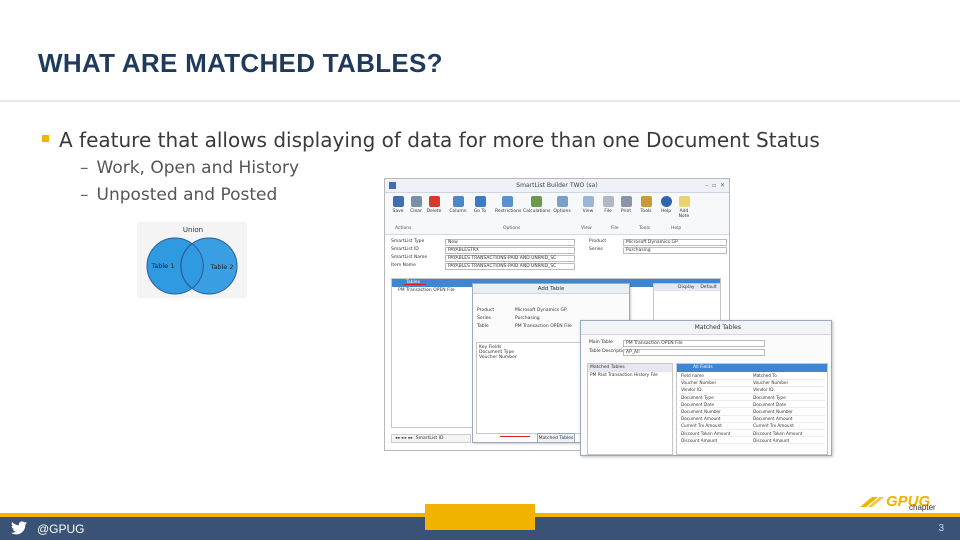  What do you see at coordinates (752, 368) in the screenshot?
I see `all-fields-header: All Fields` at bounding box center [752, 368].